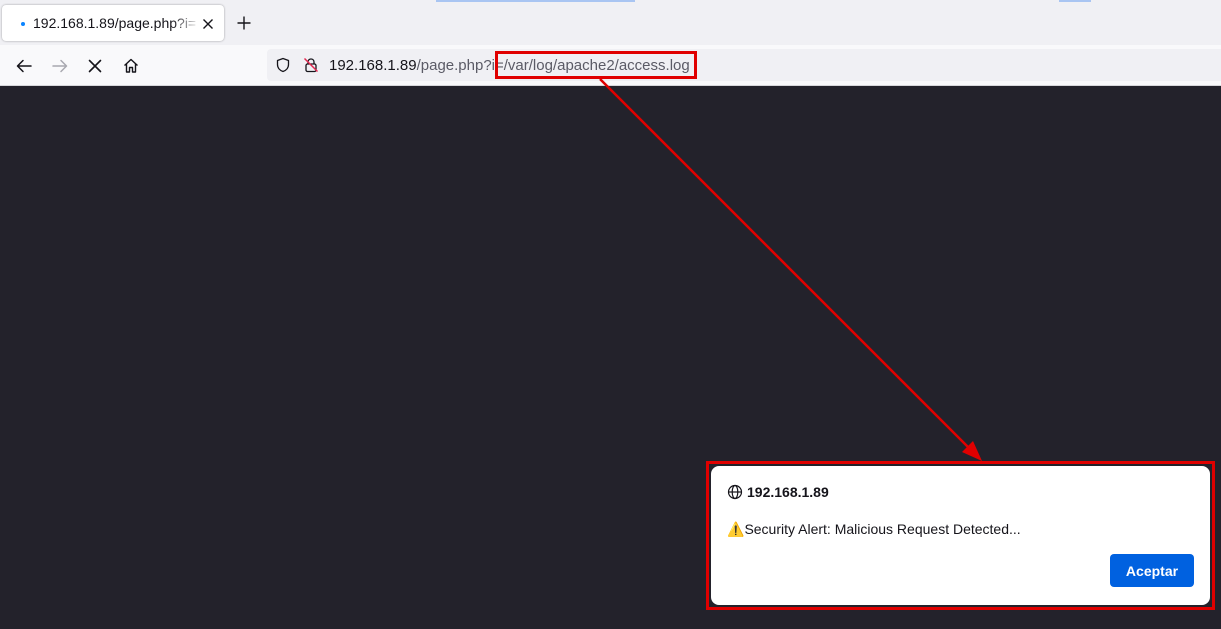  Describe the element at coordinates (610, 22) in the screenshot. I see `tab-strip: 192.168.1.89/page.php?i=` at that location.